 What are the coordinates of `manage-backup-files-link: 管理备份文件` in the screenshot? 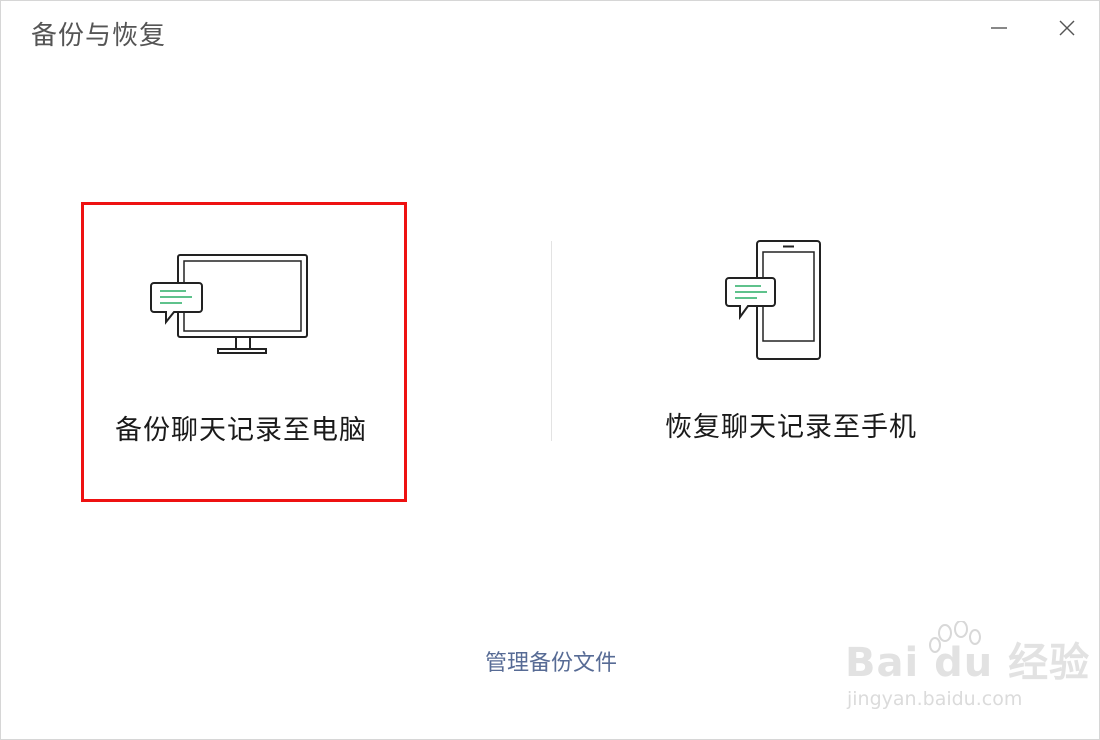 It's located at (550, 664).